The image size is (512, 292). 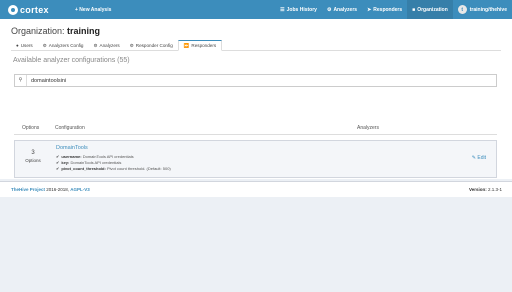 I want to click on tab-responders: ⏩ Responders, so click(x=200, y=45).